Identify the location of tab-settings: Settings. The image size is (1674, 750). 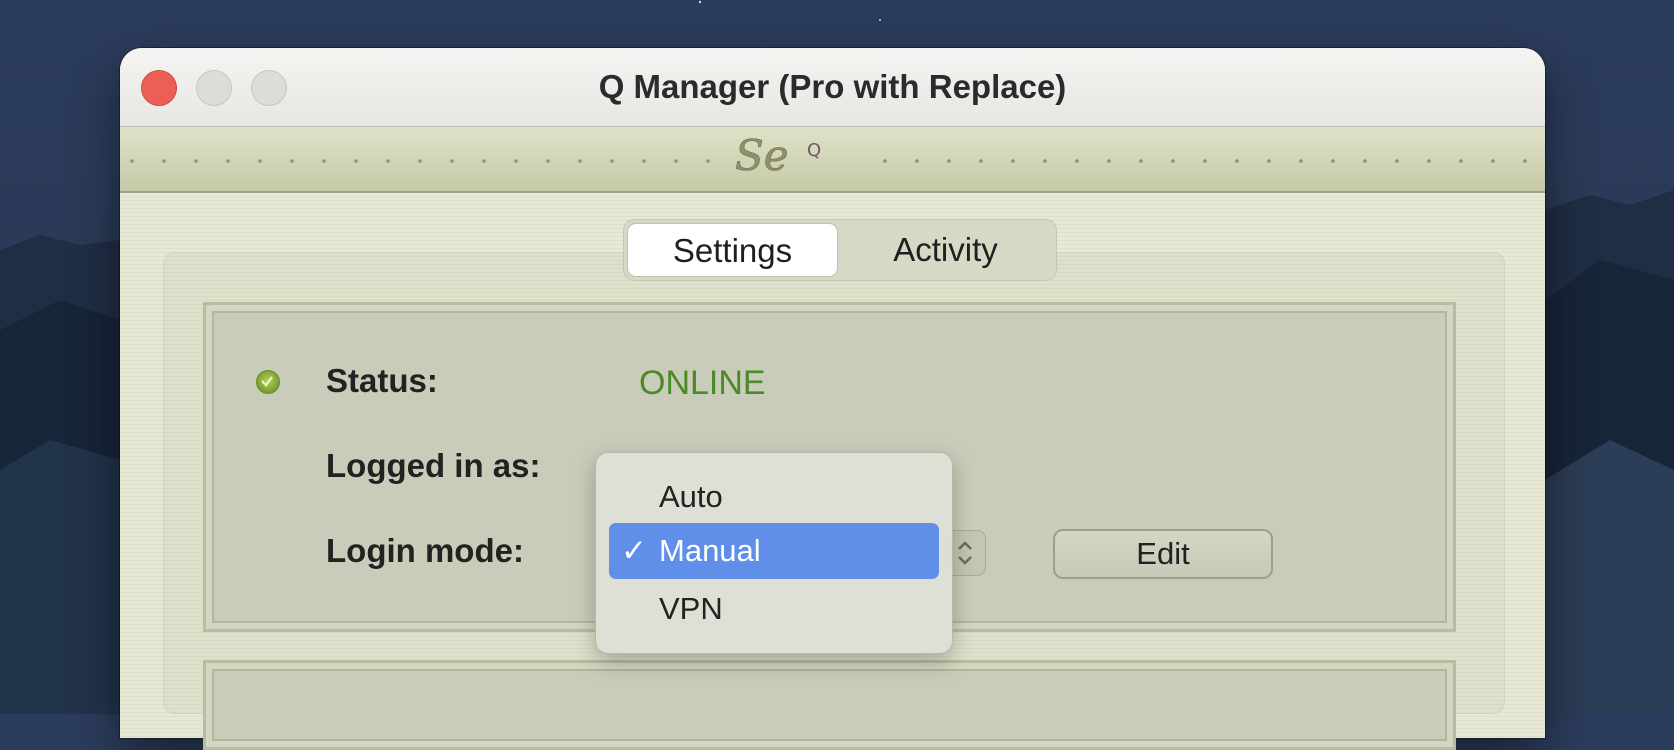
(732, 250).